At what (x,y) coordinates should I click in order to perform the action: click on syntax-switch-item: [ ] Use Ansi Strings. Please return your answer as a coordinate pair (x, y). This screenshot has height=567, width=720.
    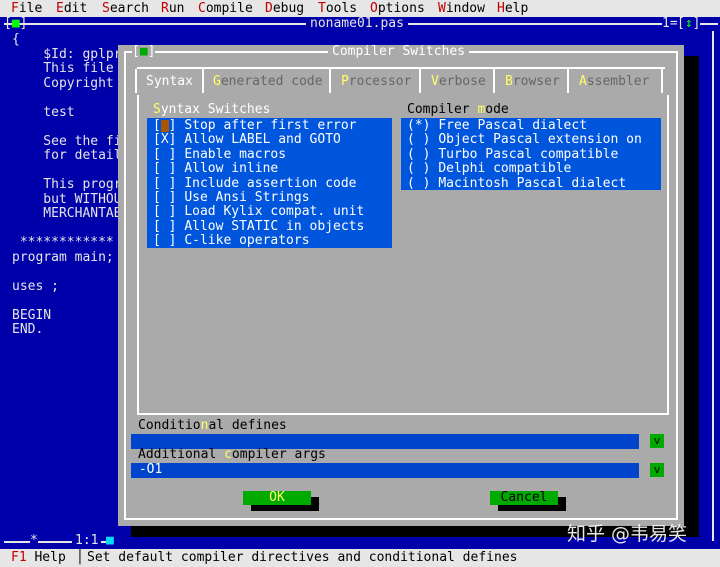
    Looking at the image, I should click on (231, 198).